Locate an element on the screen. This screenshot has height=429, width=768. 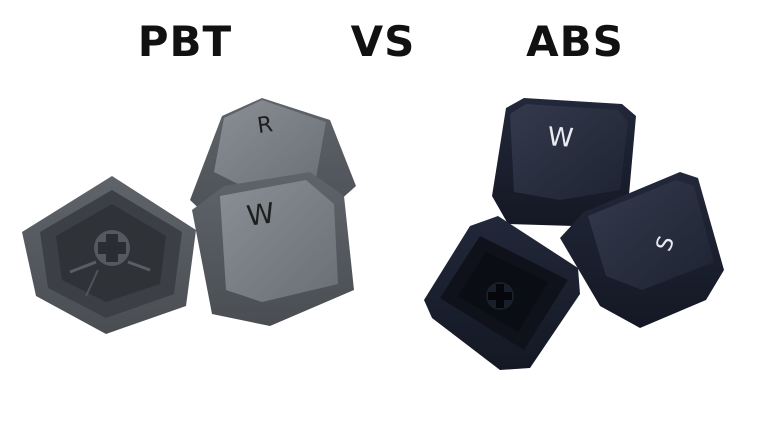
pbt-keycap-underside is located at coordinates (109, 255).